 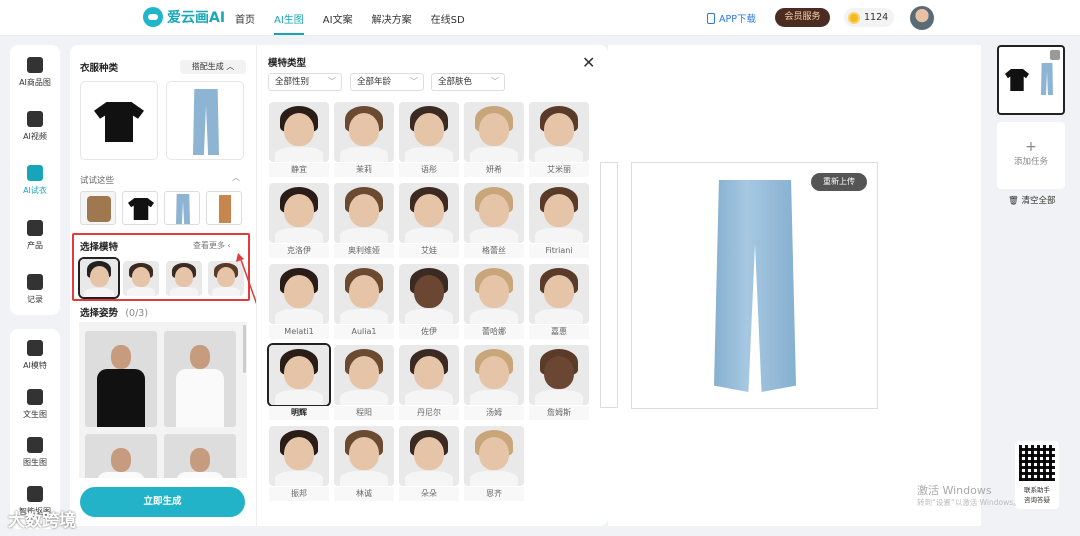 I want to click on jacket-image, so click(x=99, y=209).